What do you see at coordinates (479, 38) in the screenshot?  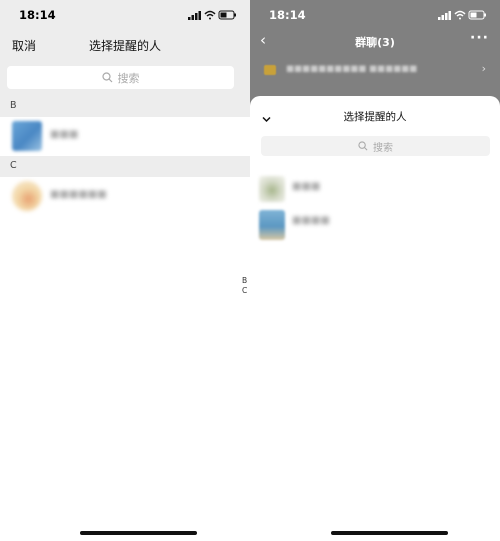 I see `more-button: ···` at bounding box center [479, 38].